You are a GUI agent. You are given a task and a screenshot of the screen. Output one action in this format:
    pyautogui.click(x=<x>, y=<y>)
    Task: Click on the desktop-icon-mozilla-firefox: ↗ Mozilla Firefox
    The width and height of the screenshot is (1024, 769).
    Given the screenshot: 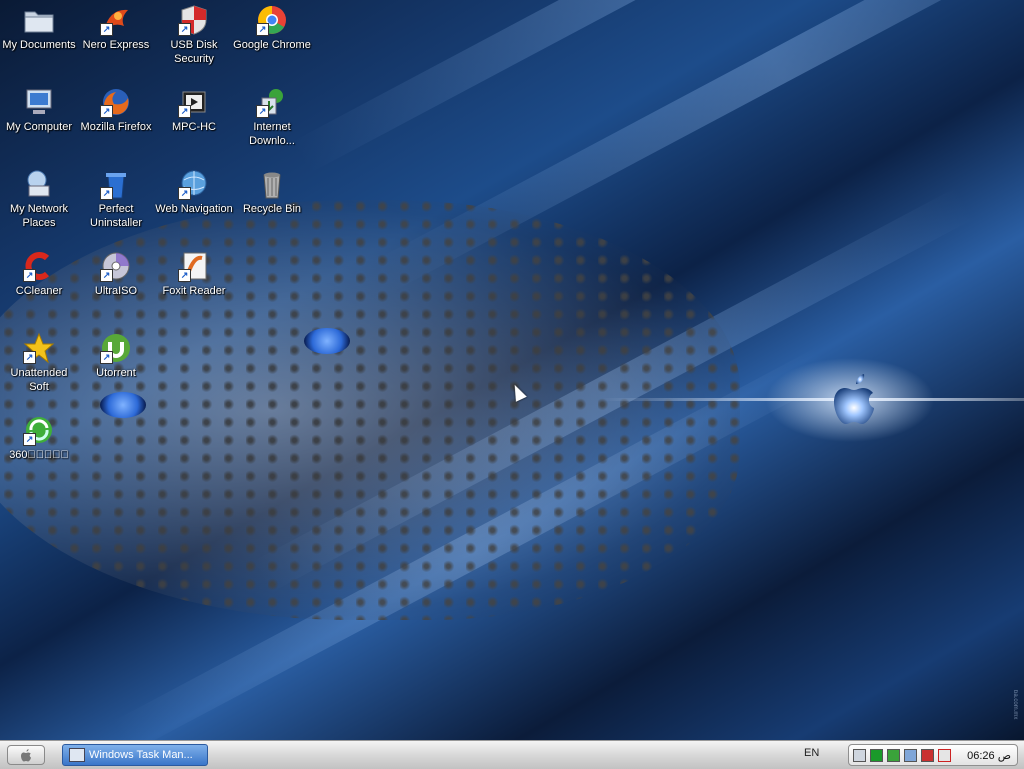 What is the action you would take?
    pyautogui.click(x=116, y=110)
    